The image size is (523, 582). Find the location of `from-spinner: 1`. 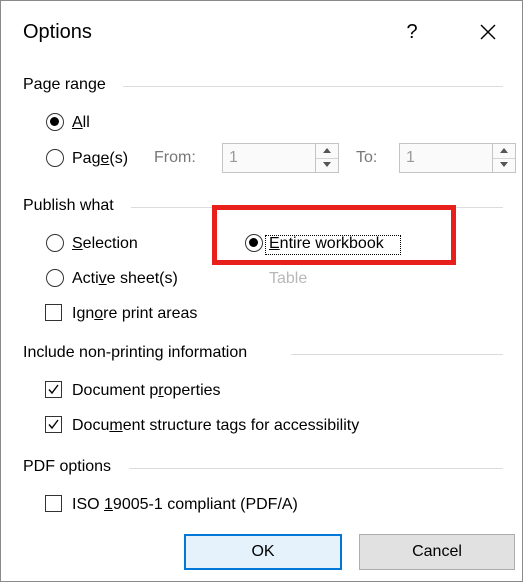

from-spinner: 1 is located at coordinates (280, 158).